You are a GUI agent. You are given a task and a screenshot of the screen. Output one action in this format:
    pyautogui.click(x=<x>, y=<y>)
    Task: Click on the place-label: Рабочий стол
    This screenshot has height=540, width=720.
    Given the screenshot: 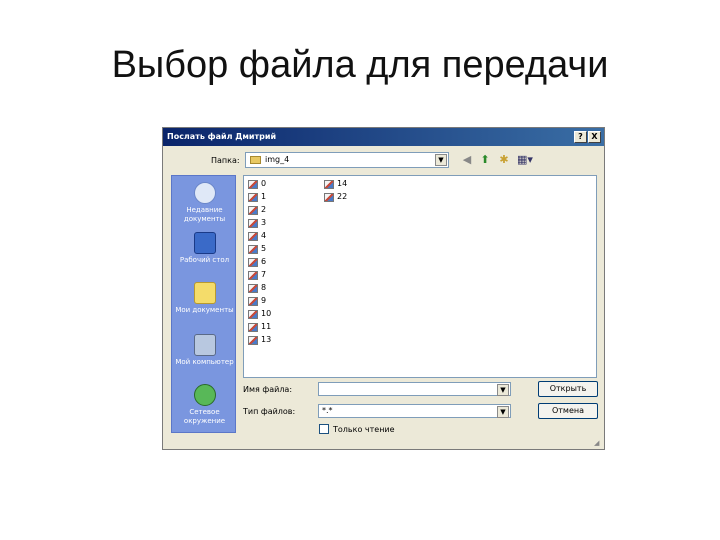 What is the action you would take?
    pyautogui.click(x=204, y=260)
    